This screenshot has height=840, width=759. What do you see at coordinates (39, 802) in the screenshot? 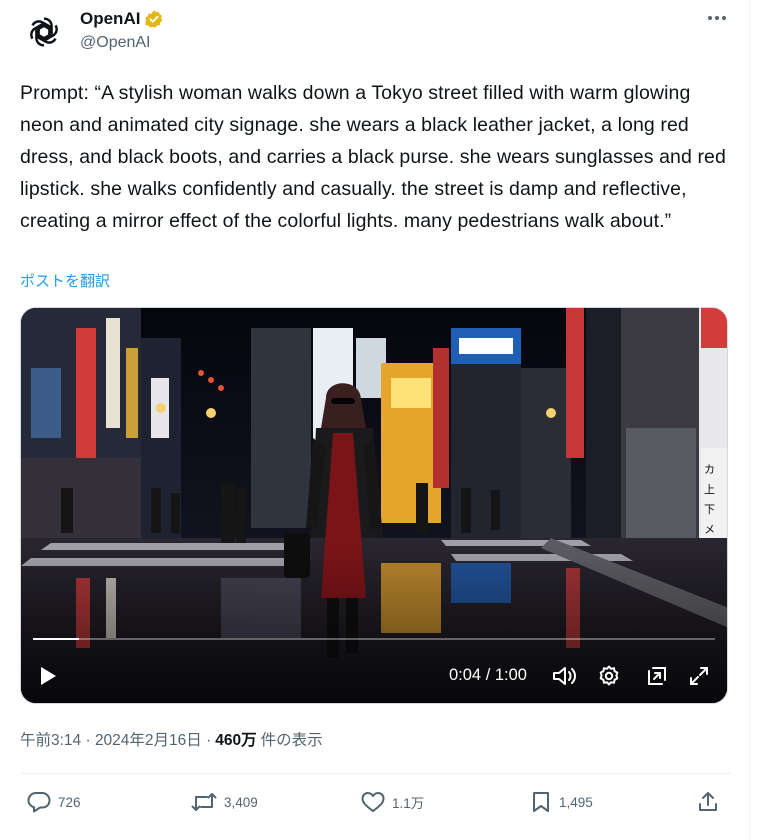
I see `reply-icon` at bounding box center [39, 802].